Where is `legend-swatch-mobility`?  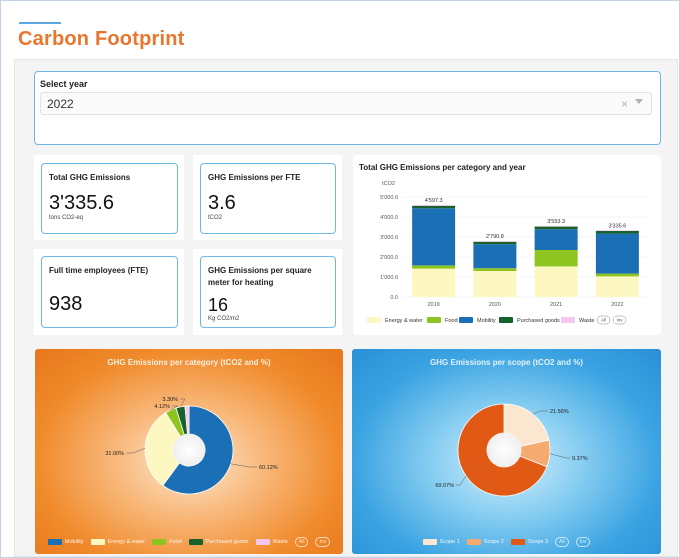 legend-swatch-mobility is located at coordinates (466, 320).